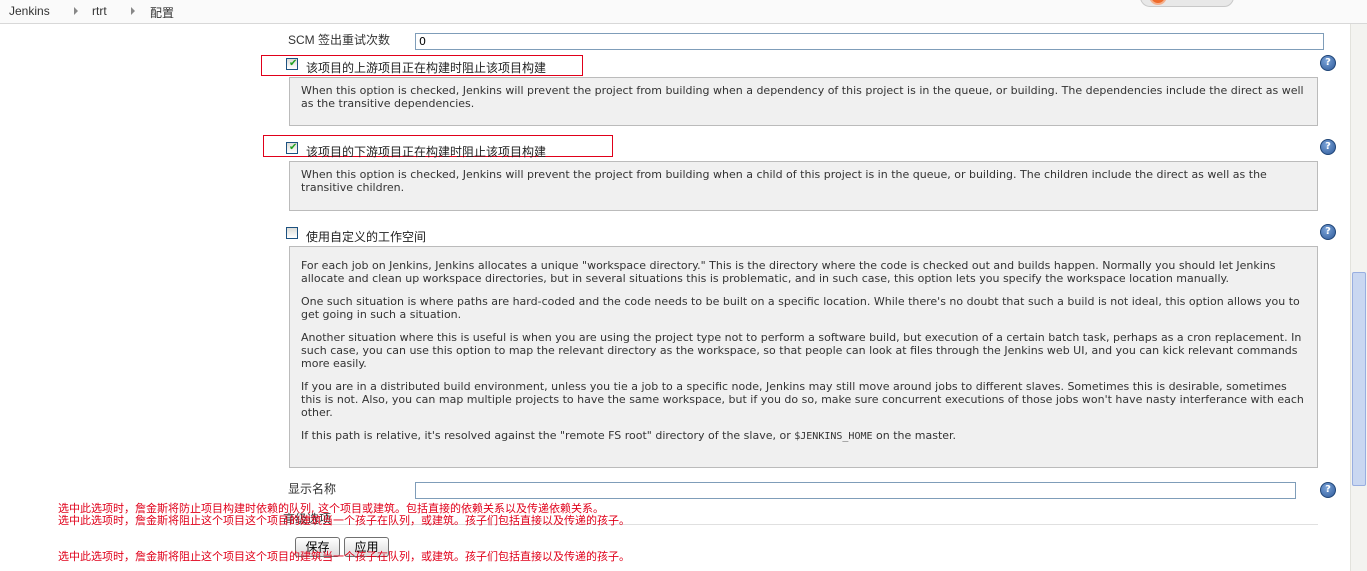 The image size is (1367, 571). I want to click on workspace-help-code: $JENKINS_HOME, so click(833, 436).